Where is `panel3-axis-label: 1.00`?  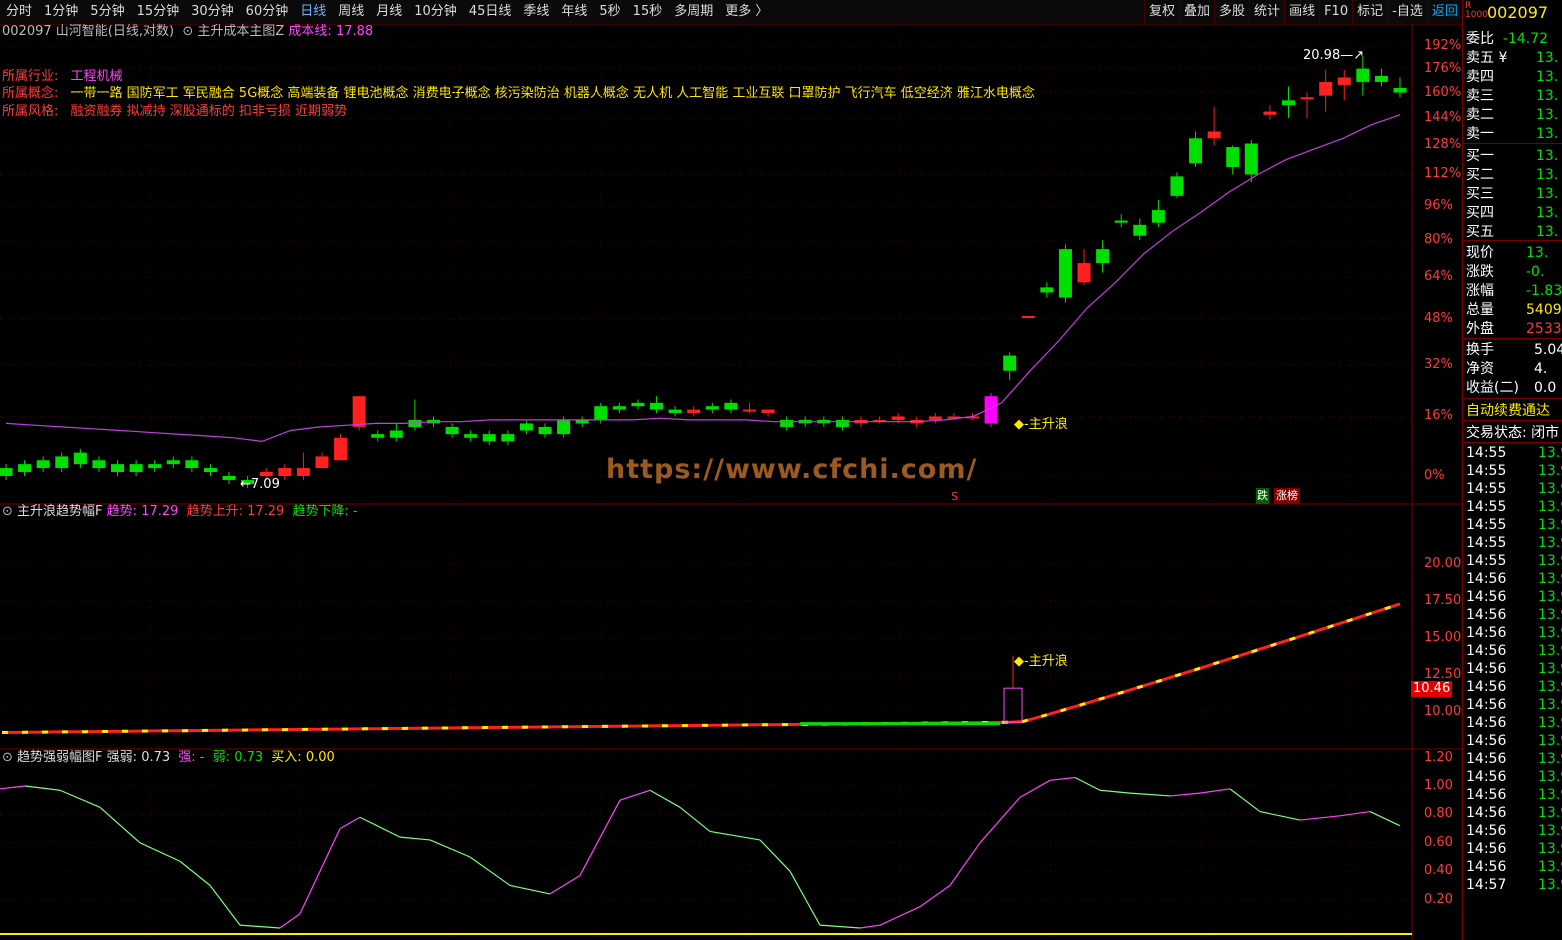 panel3-axis-label: 1.00 is located at coordinates (1438, 785).